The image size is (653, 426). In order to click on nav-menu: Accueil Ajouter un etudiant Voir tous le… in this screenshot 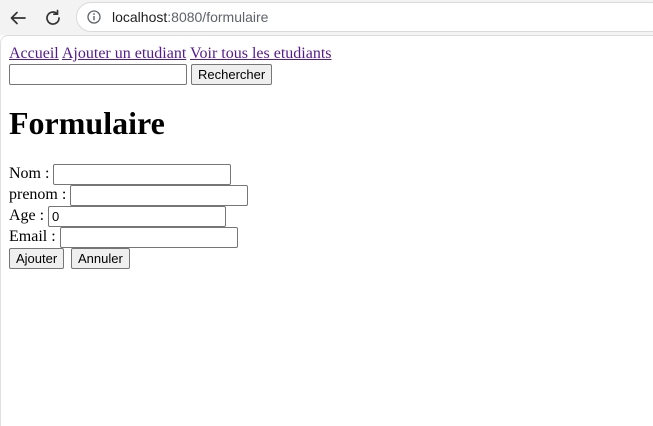, I will do `click(170, 54)`.